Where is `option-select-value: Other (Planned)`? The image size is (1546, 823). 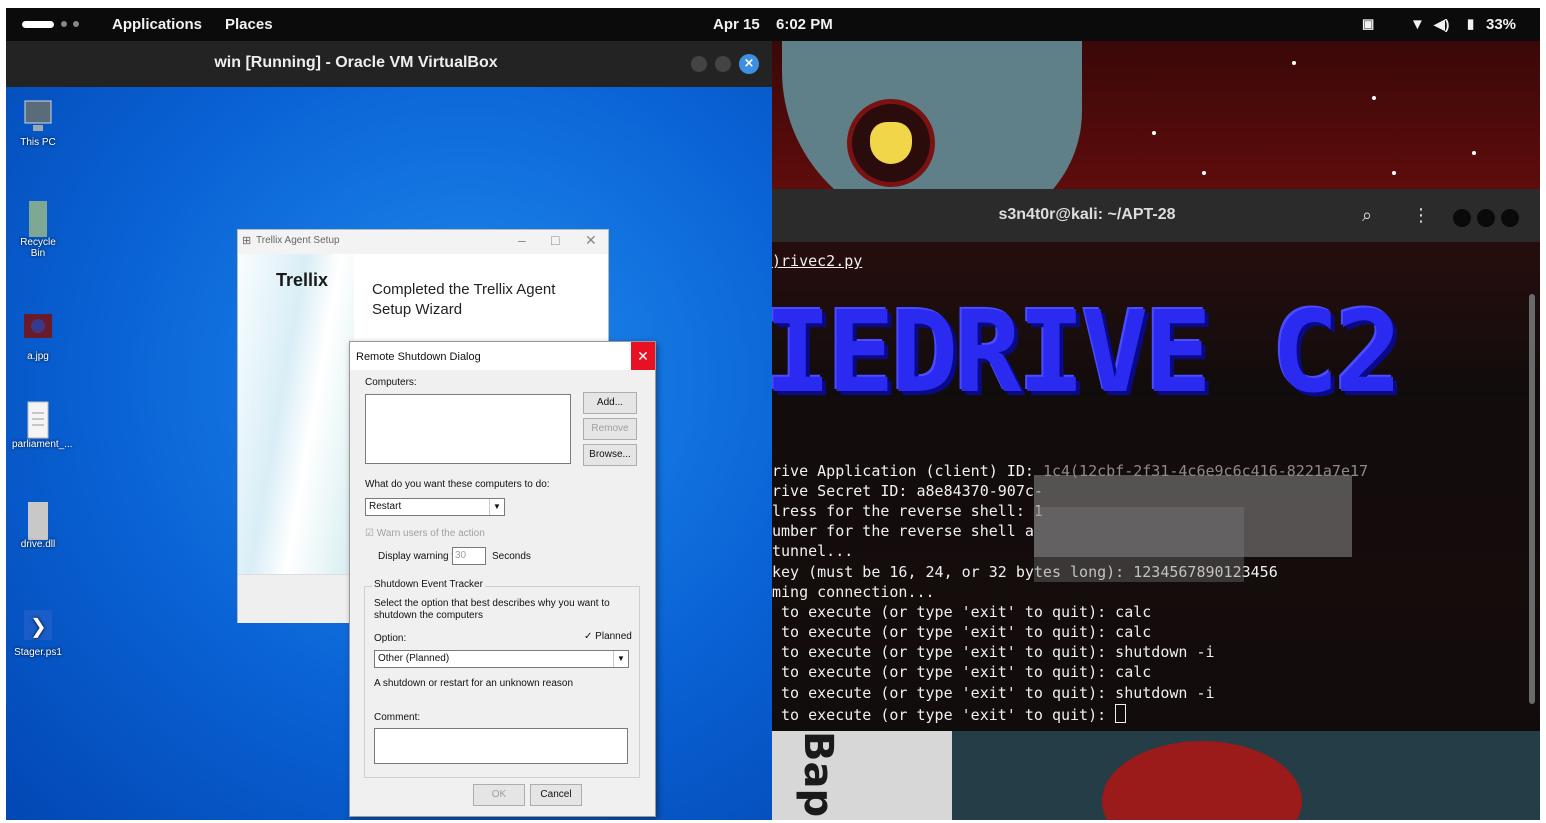
option-select-value: Other (Planned) is located at coordinates (414, 658).